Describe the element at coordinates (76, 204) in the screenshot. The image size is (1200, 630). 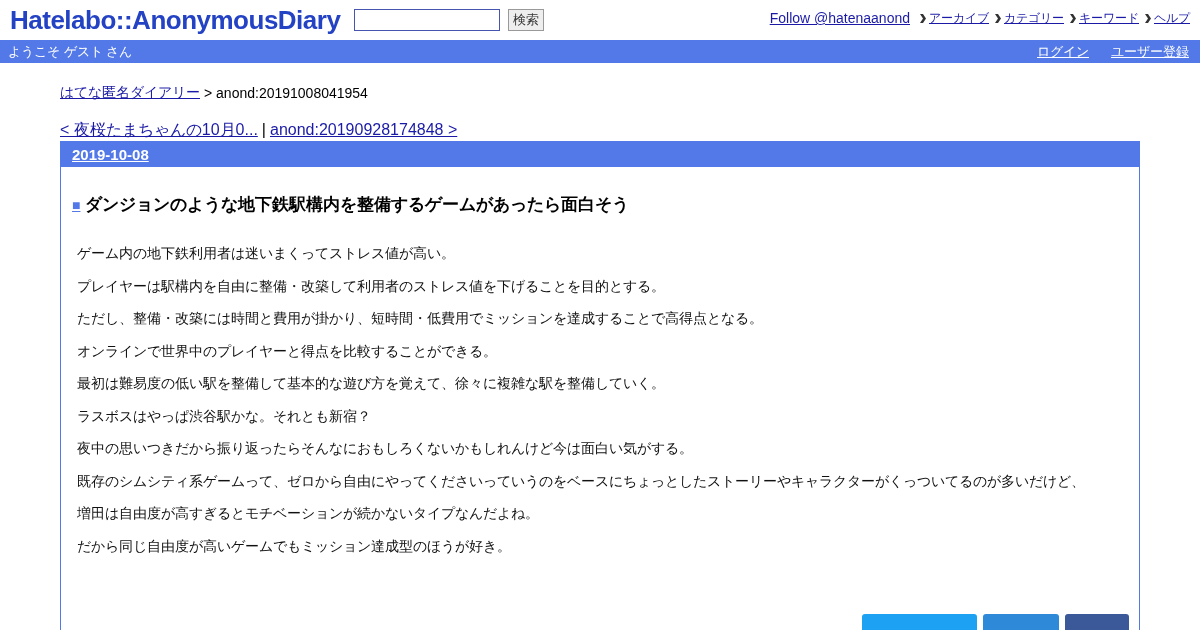
I see `permalink-mark: ■` at that location.